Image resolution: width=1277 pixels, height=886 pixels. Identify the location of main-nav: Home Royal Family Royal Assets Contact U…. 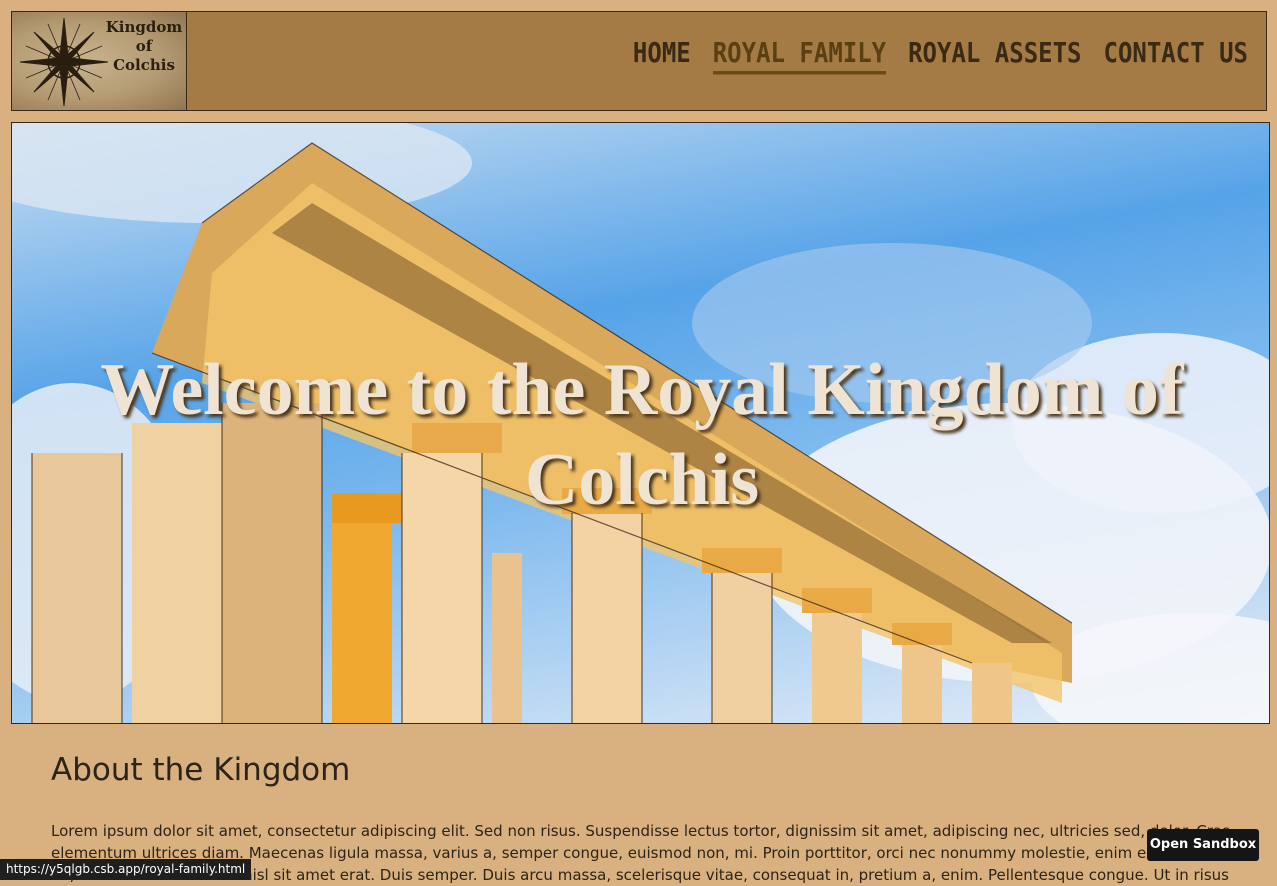
(941, 56).